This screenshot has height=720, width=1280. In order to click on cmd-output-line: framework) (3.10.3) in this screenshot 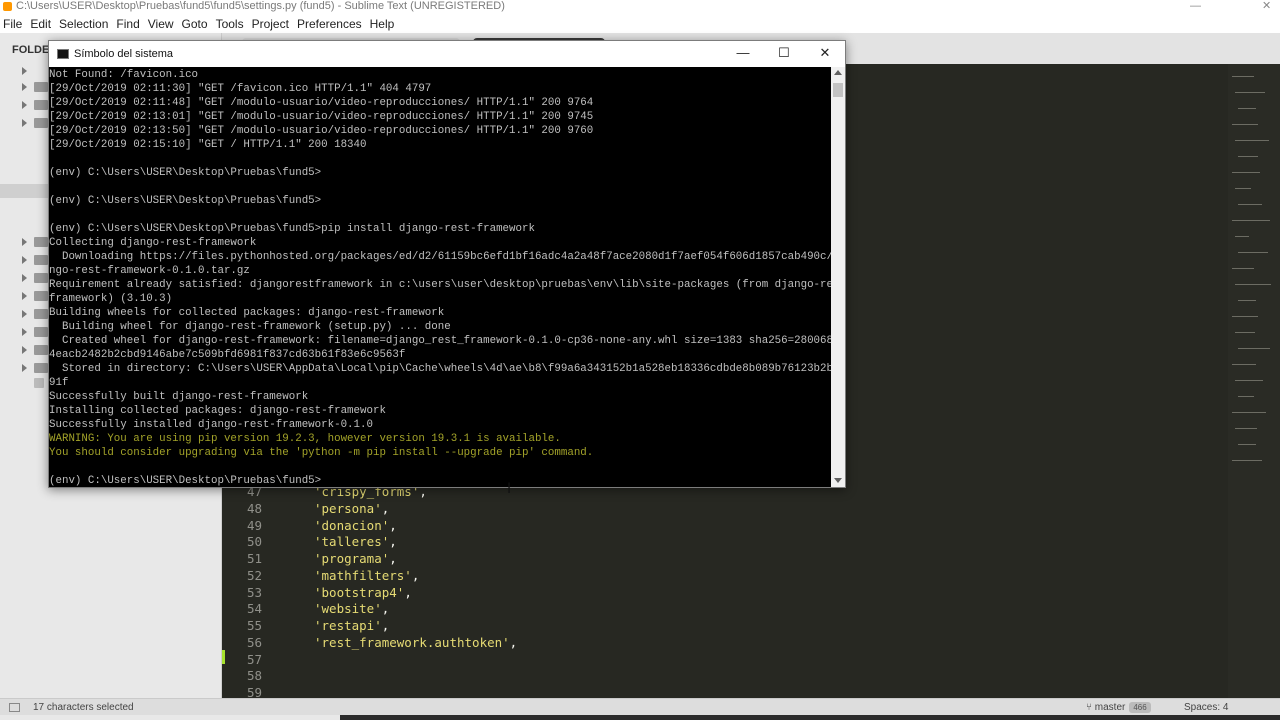, I will do `click(111, 299)`.